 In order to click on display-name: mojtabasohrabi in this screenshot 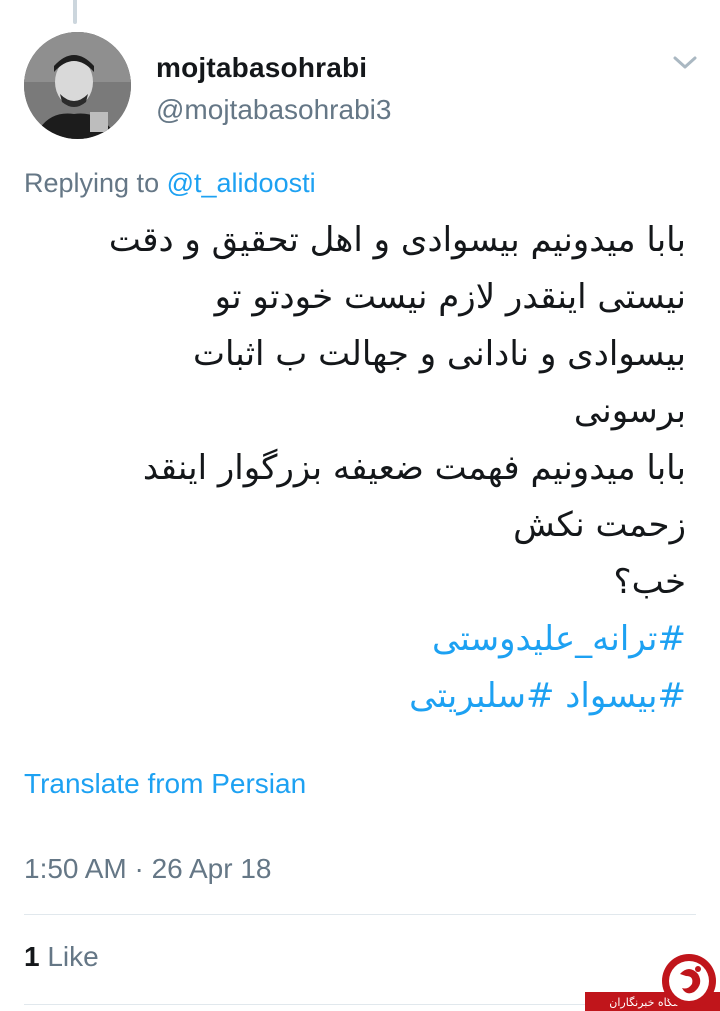, I will do `click(261, 68)`.